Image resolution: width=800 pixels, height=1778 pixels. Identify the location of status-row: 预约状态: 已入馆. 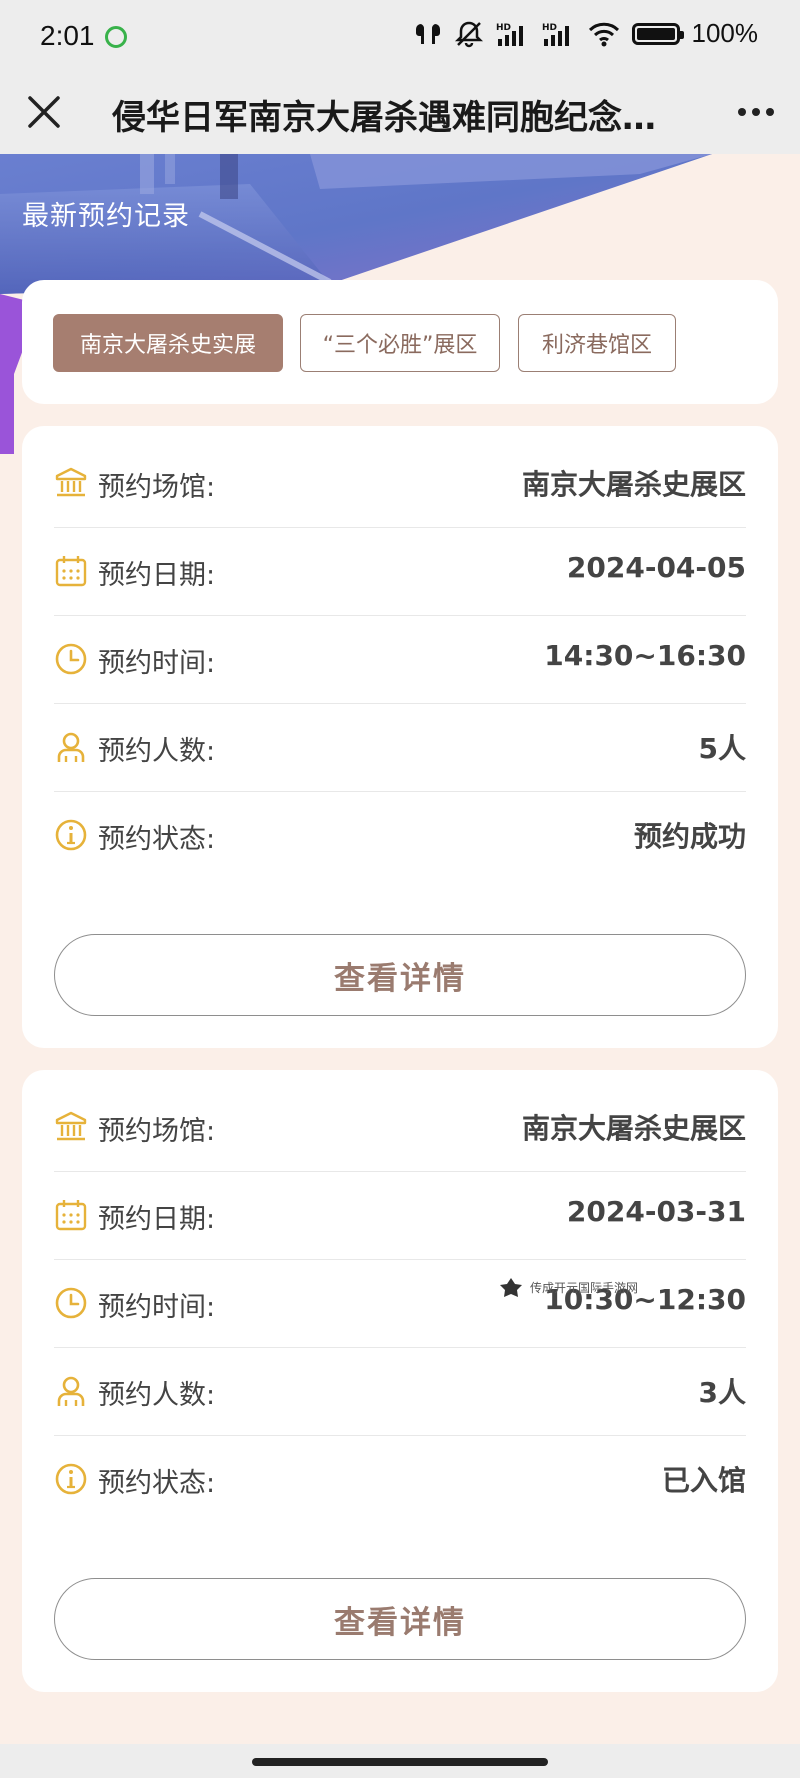
(400, 1479).